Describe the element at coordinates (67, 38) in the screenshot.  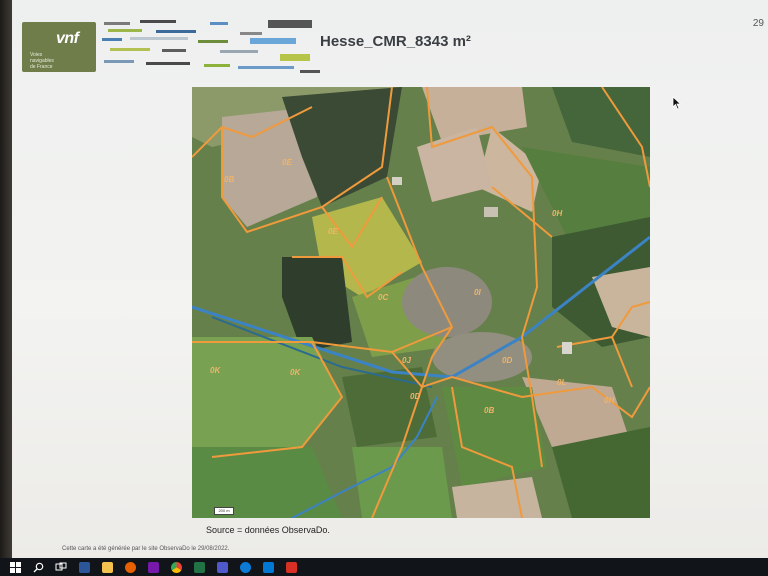
I see `logo-brand: vnf` at that location.